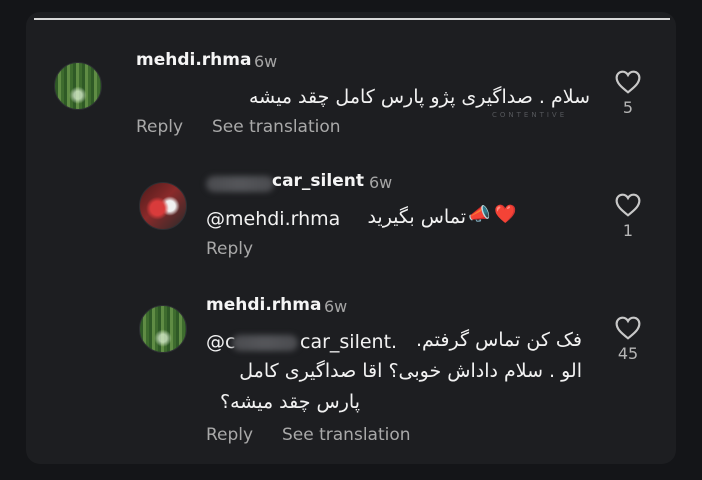 This screenshot has height=480, width=702. I want to click on like-button: 1, so click(628, 216).